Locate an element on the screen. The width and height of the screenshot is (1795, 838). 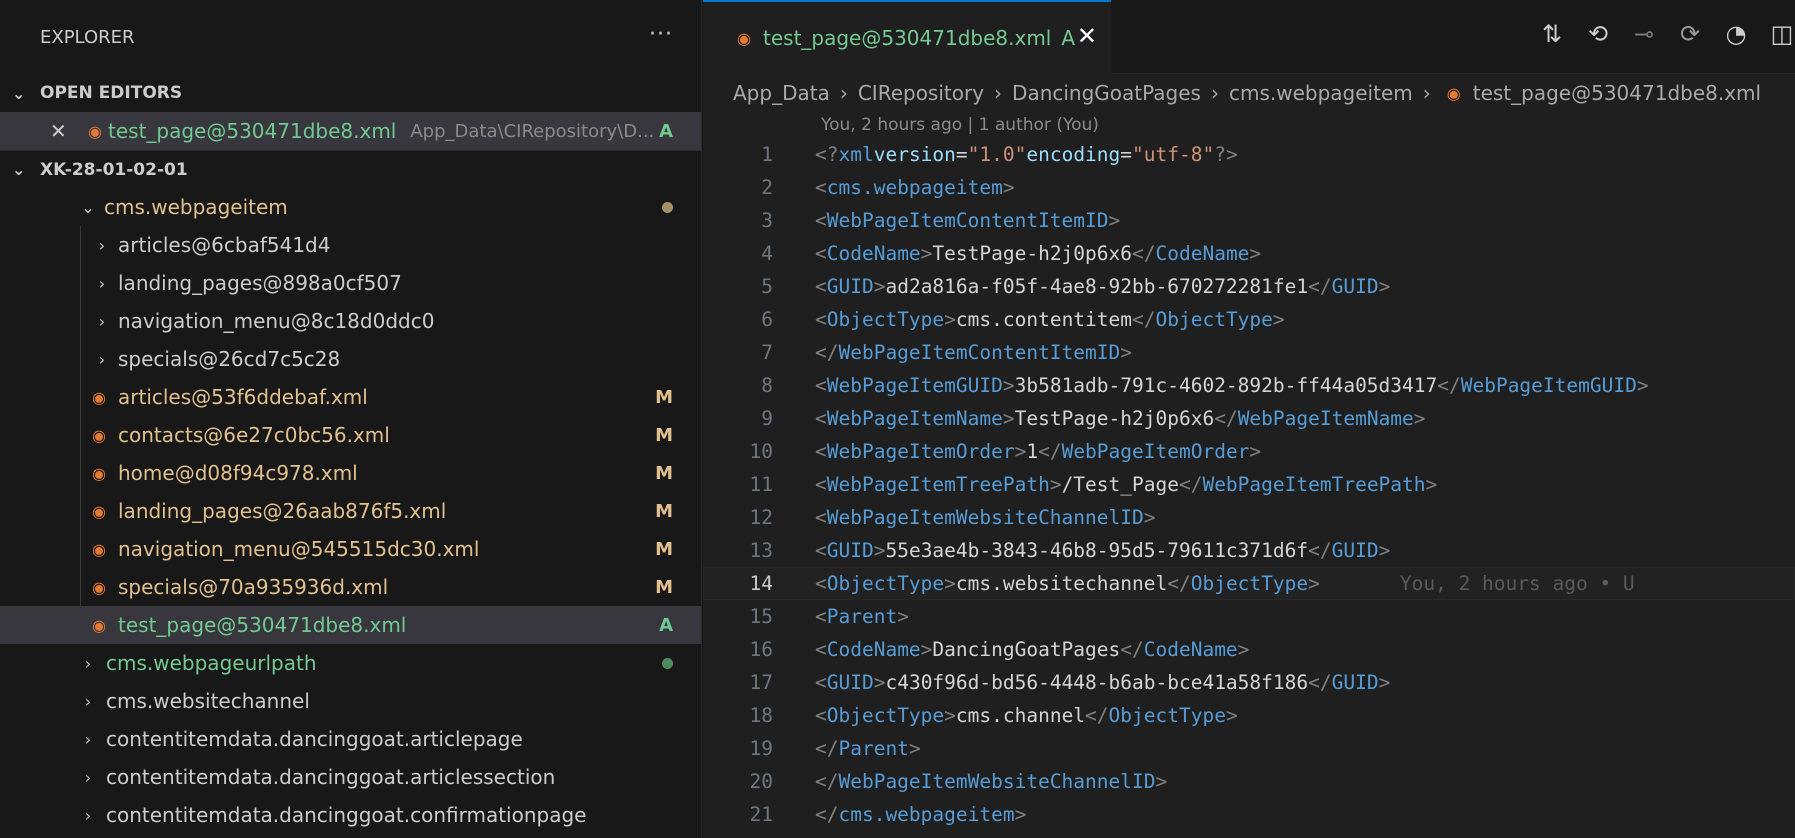
tree-file: ◉ contacts@6e27c0bc56.xml M is located at coordinates (350, 435).